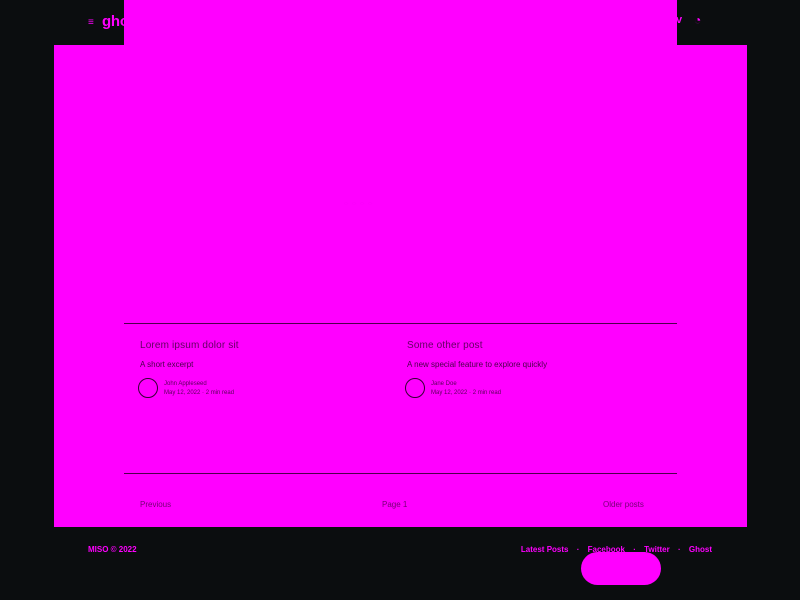 The width and height of the screenshot is (800, 600). I want to click on author-name: John Appleseed, so click(199, 384).